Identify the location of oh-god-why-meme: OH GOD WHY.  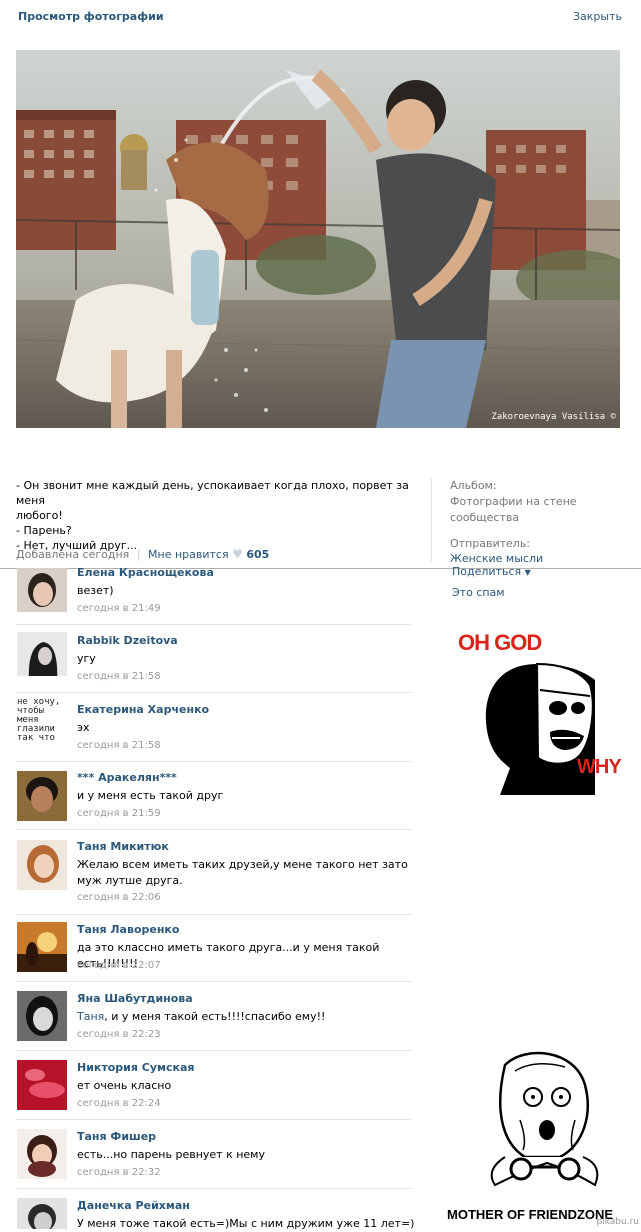
(542, 715).